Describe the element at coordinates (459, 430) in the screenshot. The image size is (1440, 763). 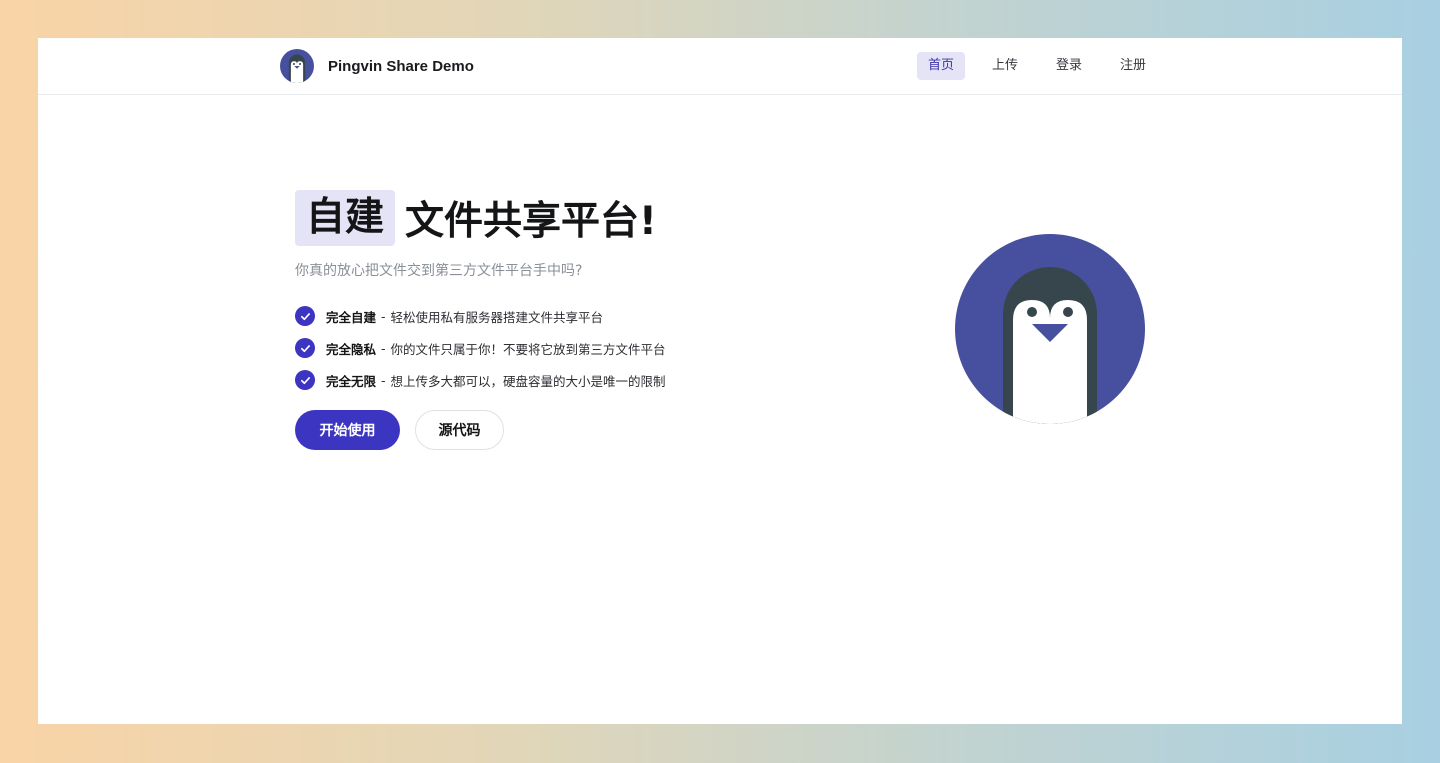
I see `source-code-button: 源代码` at that location.